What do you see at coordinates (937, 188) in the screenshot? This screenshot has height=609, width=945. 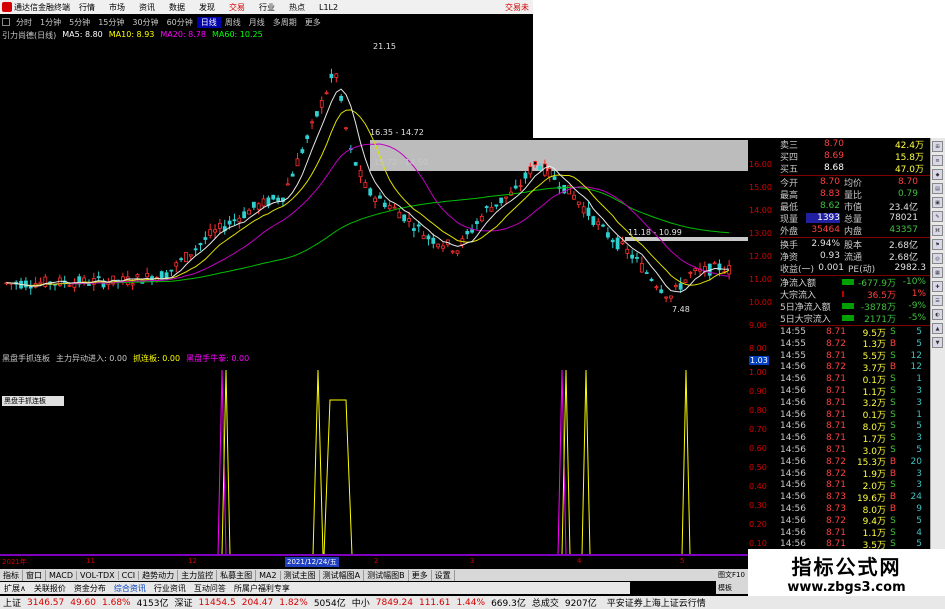 I see `tool-icon: ▤` at bounding box center [937, 188].